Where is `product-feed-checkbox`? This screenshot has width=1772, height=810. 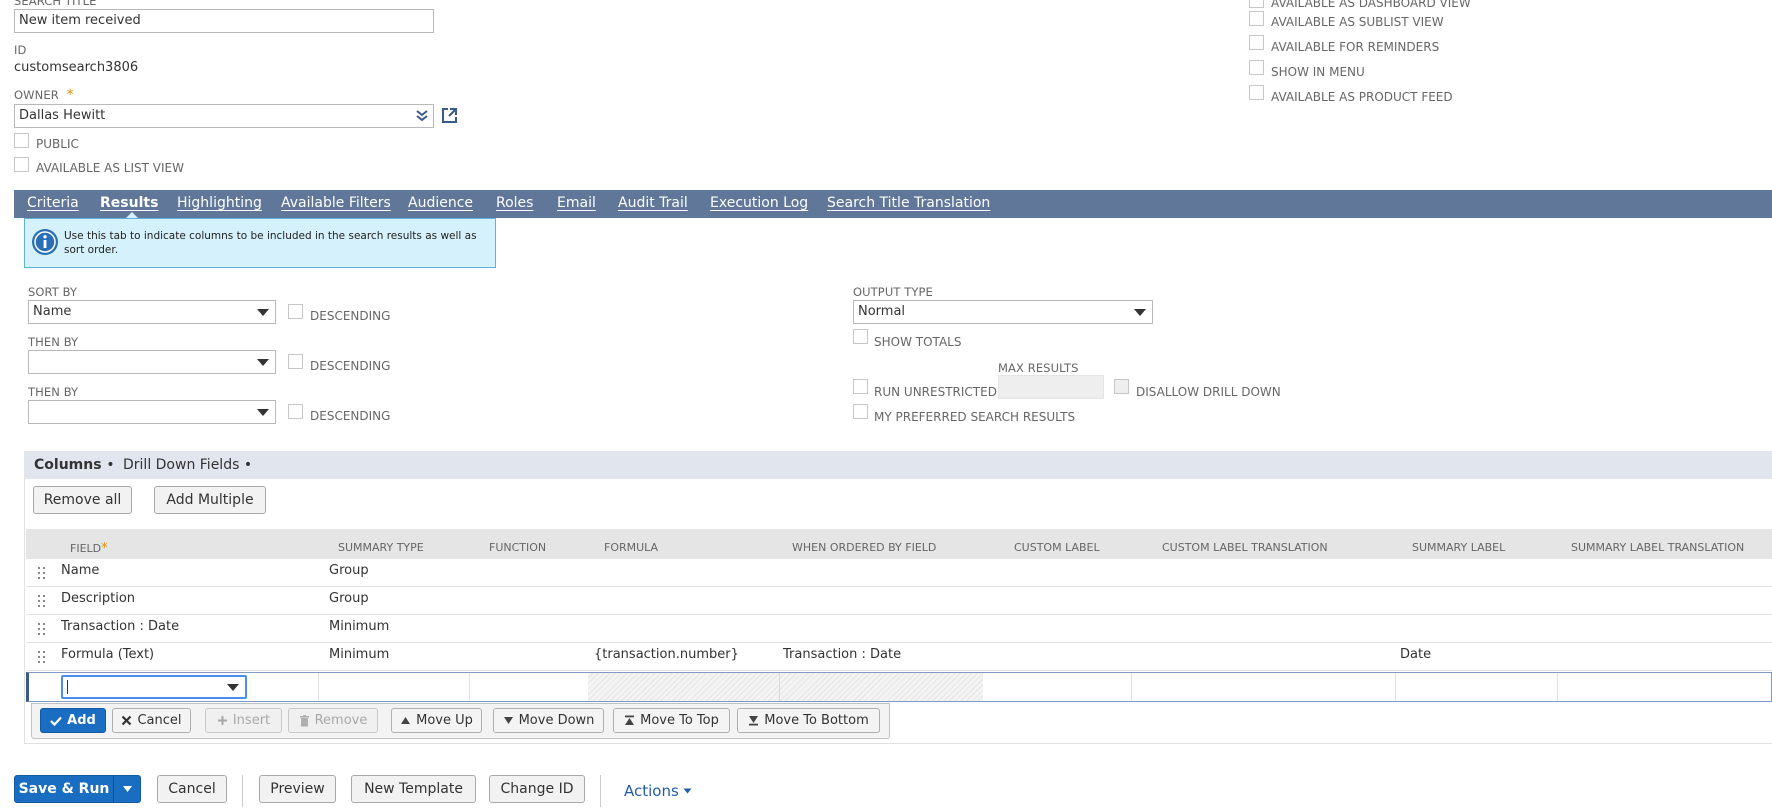
product-feed-checkbox is located at coordinates (1256, 92).